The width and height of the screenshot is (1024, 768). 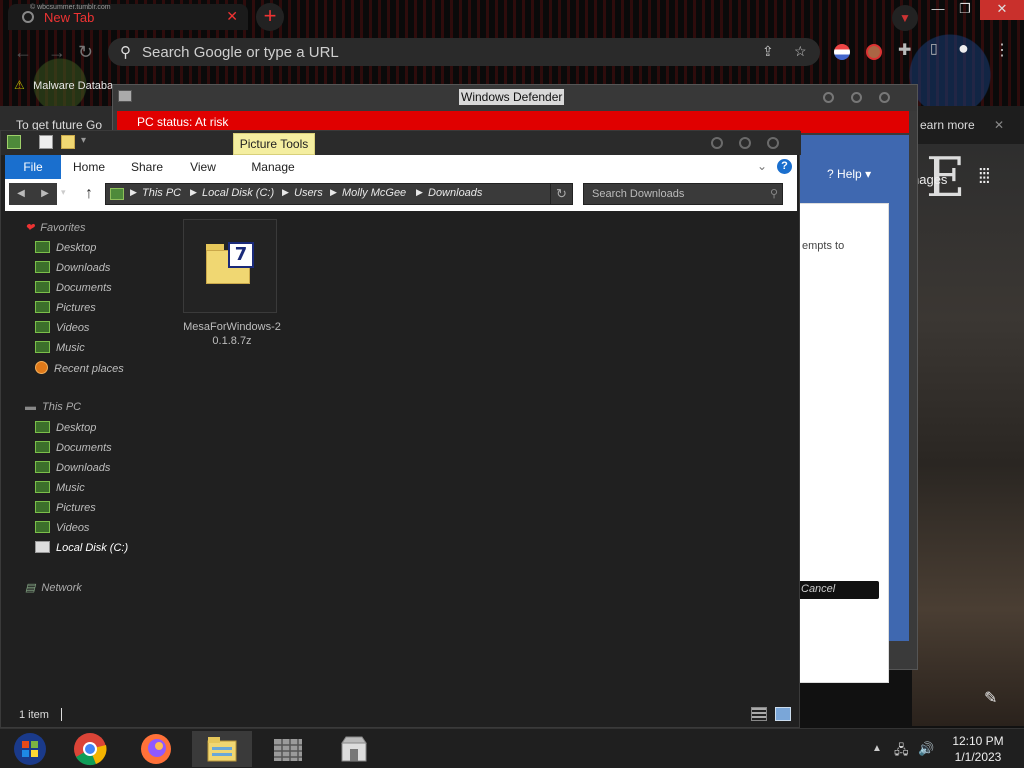 I want to click on sidebar-item-recent-places: Recent places, so click(x=79, y=370).